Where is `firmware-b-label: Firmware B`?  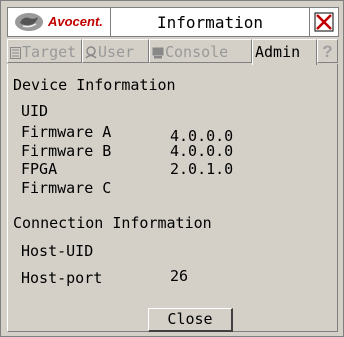 firmware-b-label: Firmware B is located at coordinates (66, 151).